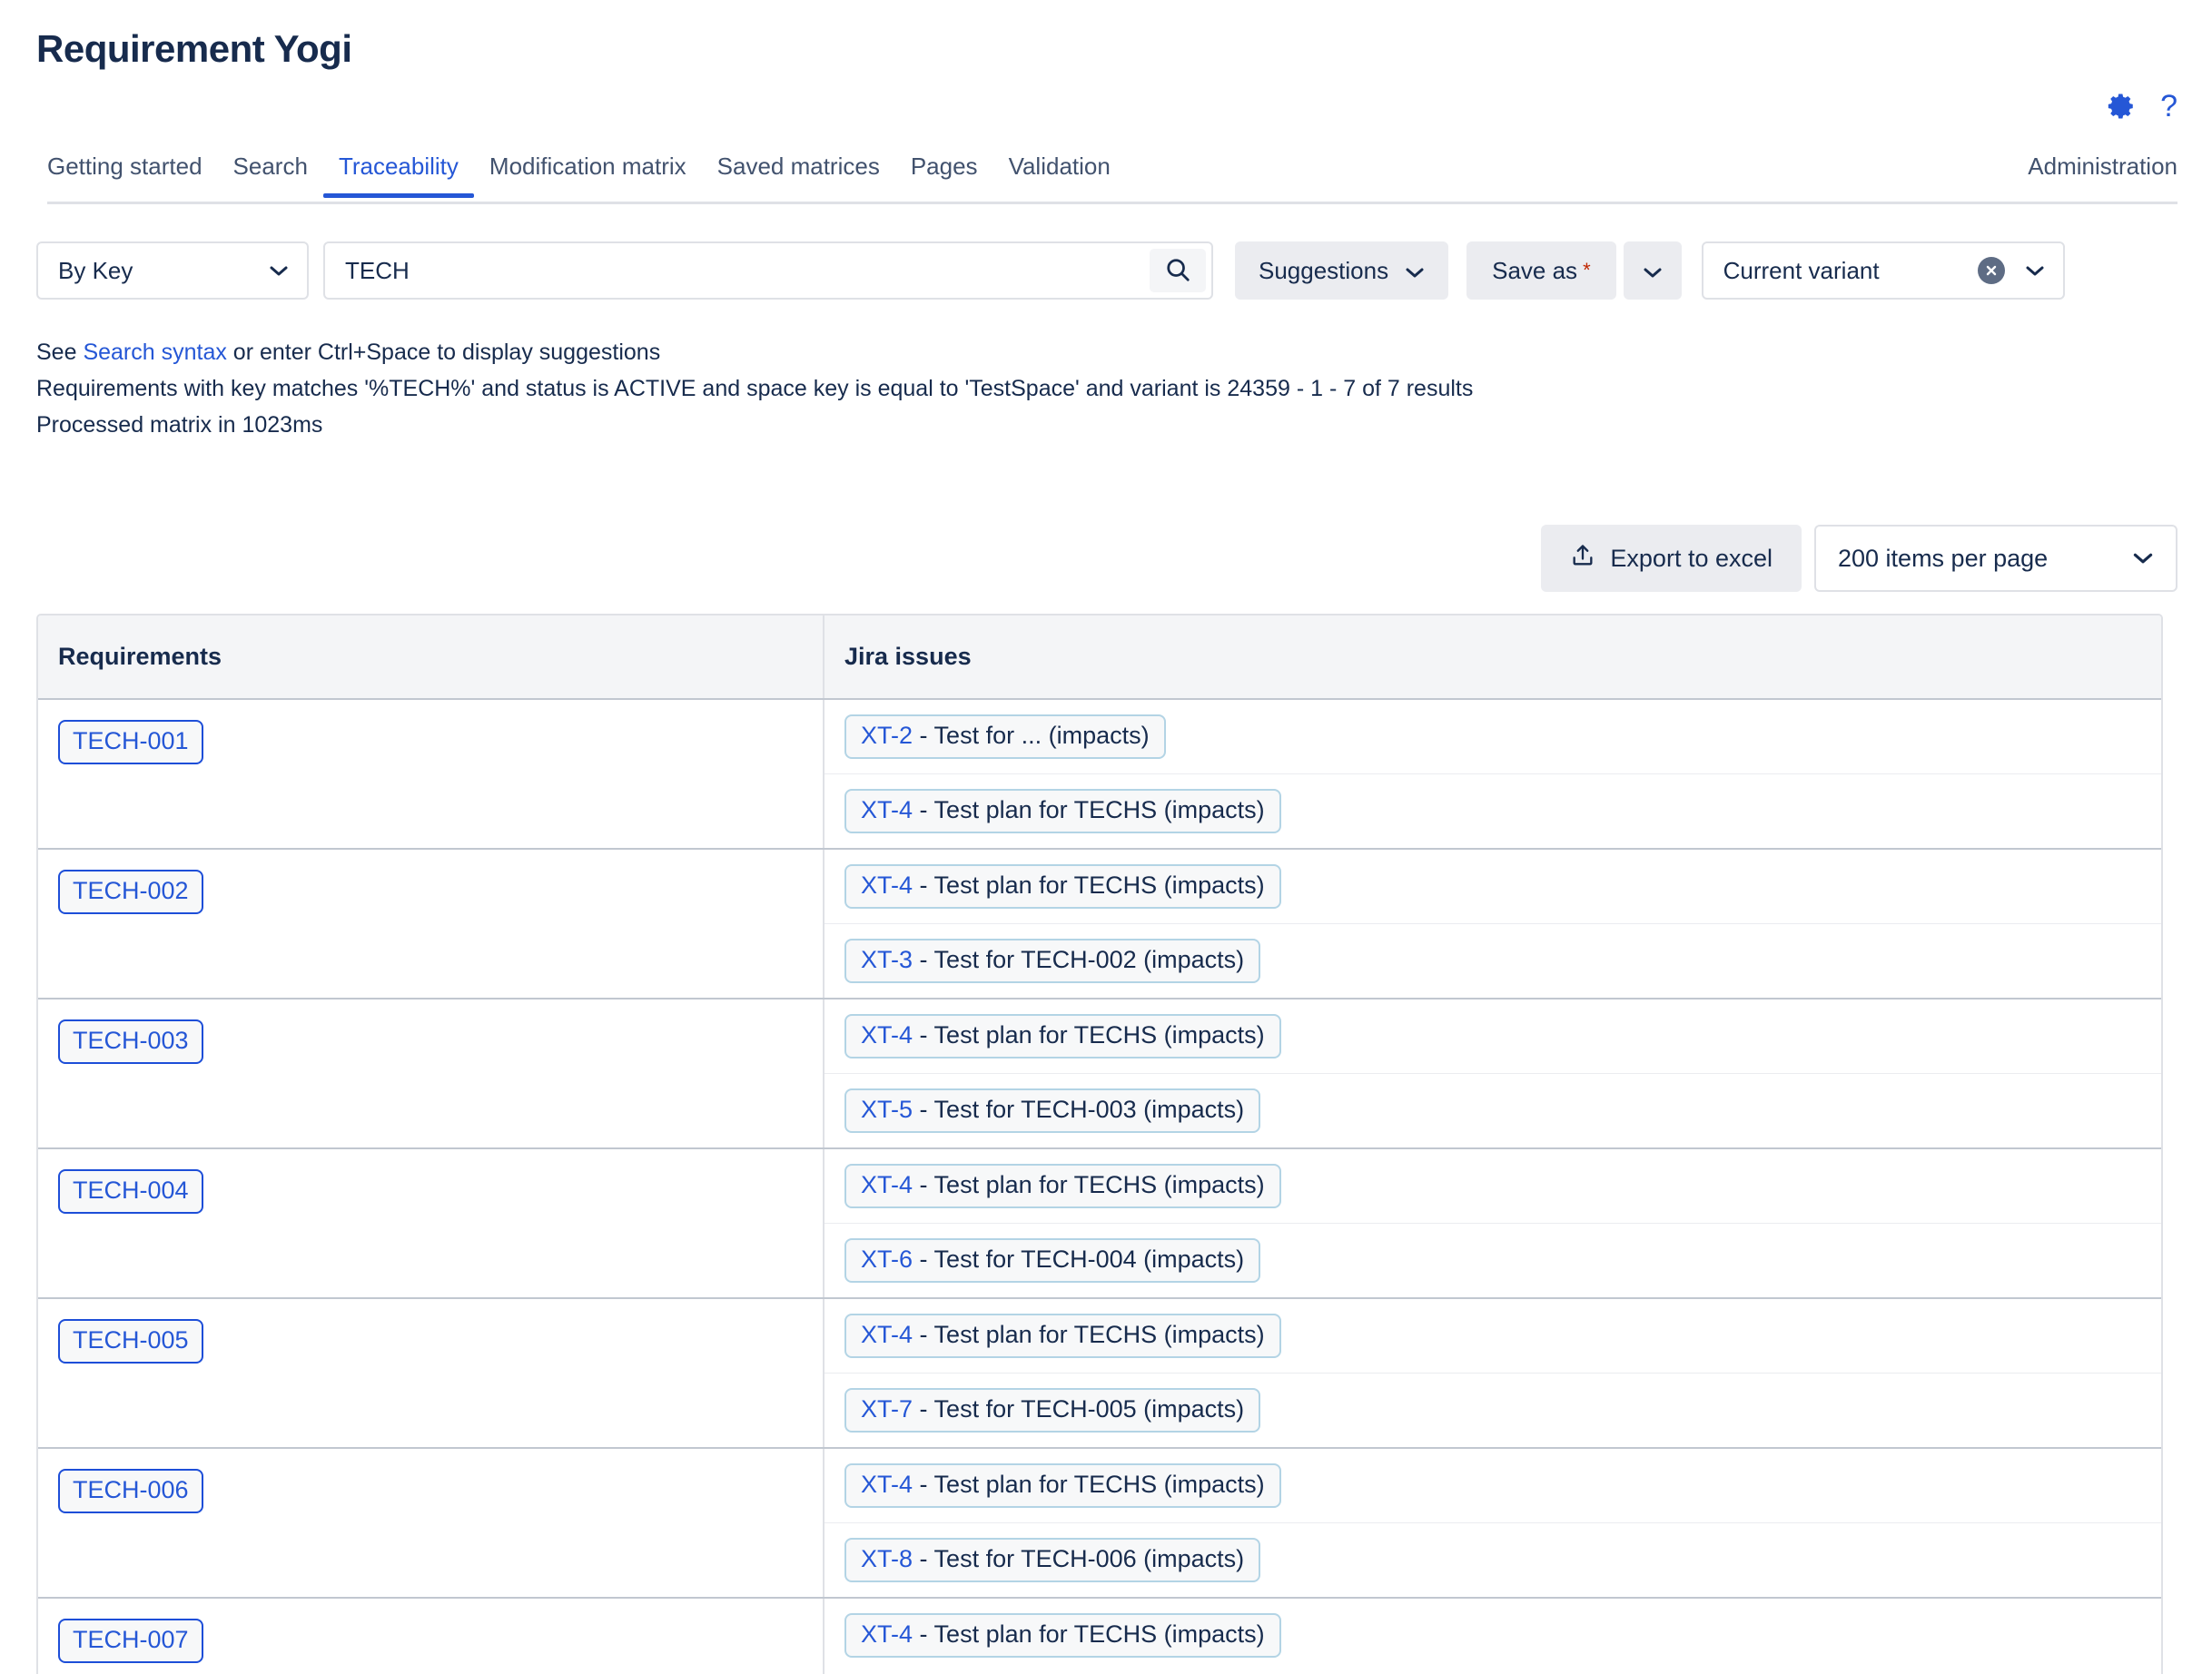 The width and height of the screenshot is (2212, 1674). Describe the element at coordinates (130, 1191) in the screenshot. I see `requirement-chip: TECH-004` at that location.